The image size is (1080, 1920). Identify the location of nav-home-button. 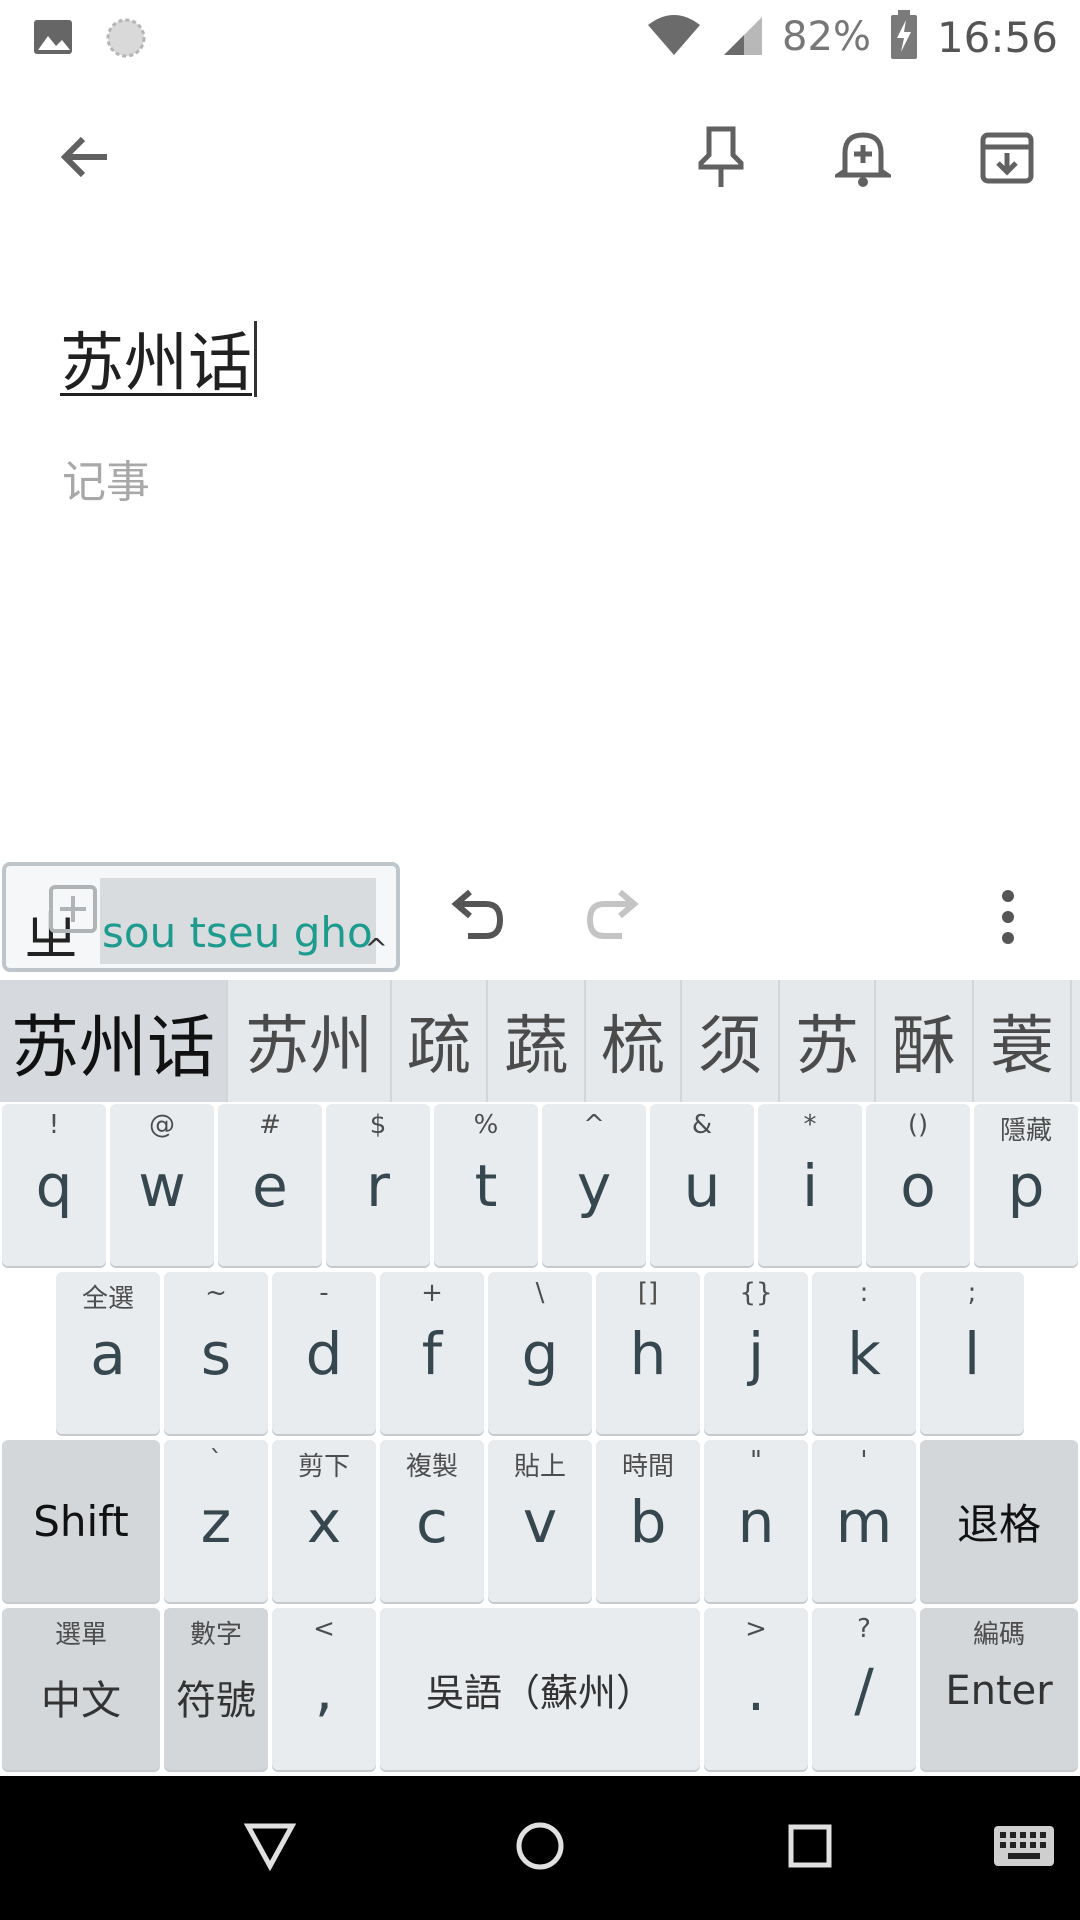
(540, 1848).